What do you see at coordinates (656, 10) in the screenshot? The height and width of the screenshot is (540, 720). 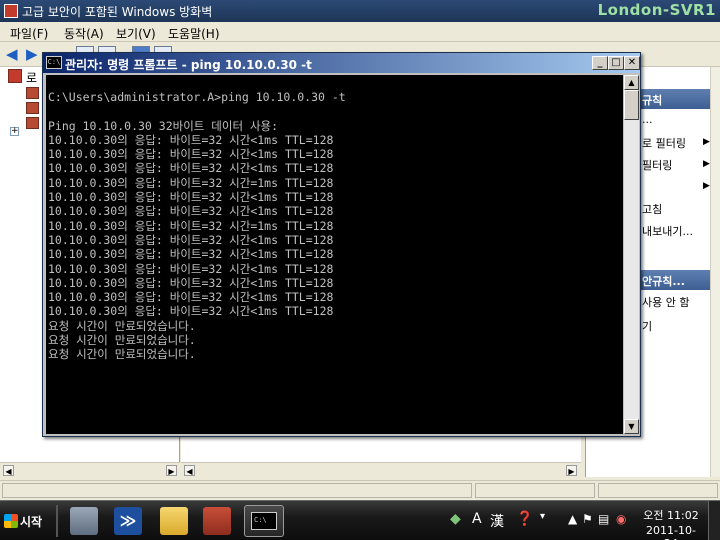 I see `watermark-text: London-SVR1` at bounding box center [656, 10].